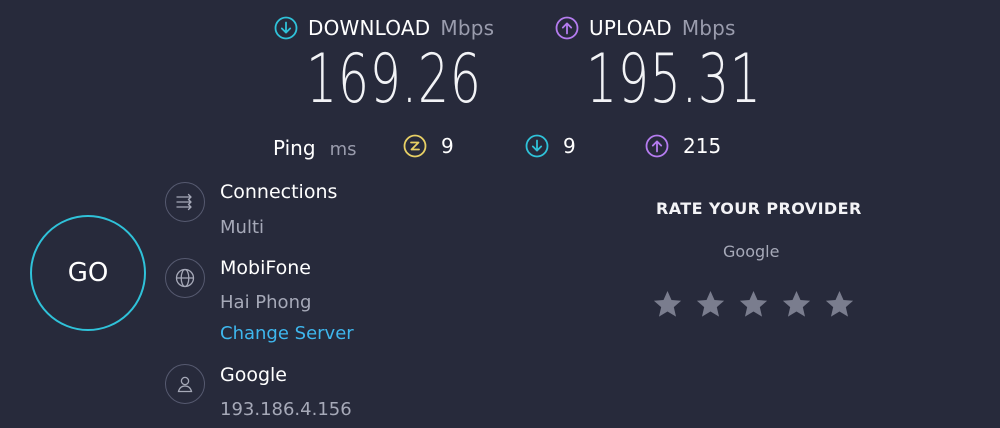 The image size is (1000, 428). What do you see at coordinates (185, 278) in the screenshot?
I see `globe-icon` at bounding box center [185, 278].